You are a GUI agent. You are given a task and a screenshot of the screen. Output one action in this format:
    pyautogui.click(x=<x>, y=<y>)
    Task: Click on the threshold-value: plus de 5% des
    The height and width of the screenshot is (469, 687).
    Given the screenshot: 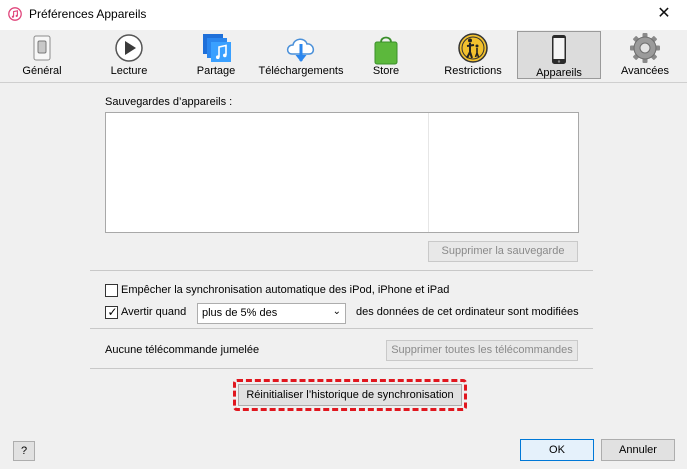 What is the action you would take?
    pyautogui.click(x=240, y=313)
    